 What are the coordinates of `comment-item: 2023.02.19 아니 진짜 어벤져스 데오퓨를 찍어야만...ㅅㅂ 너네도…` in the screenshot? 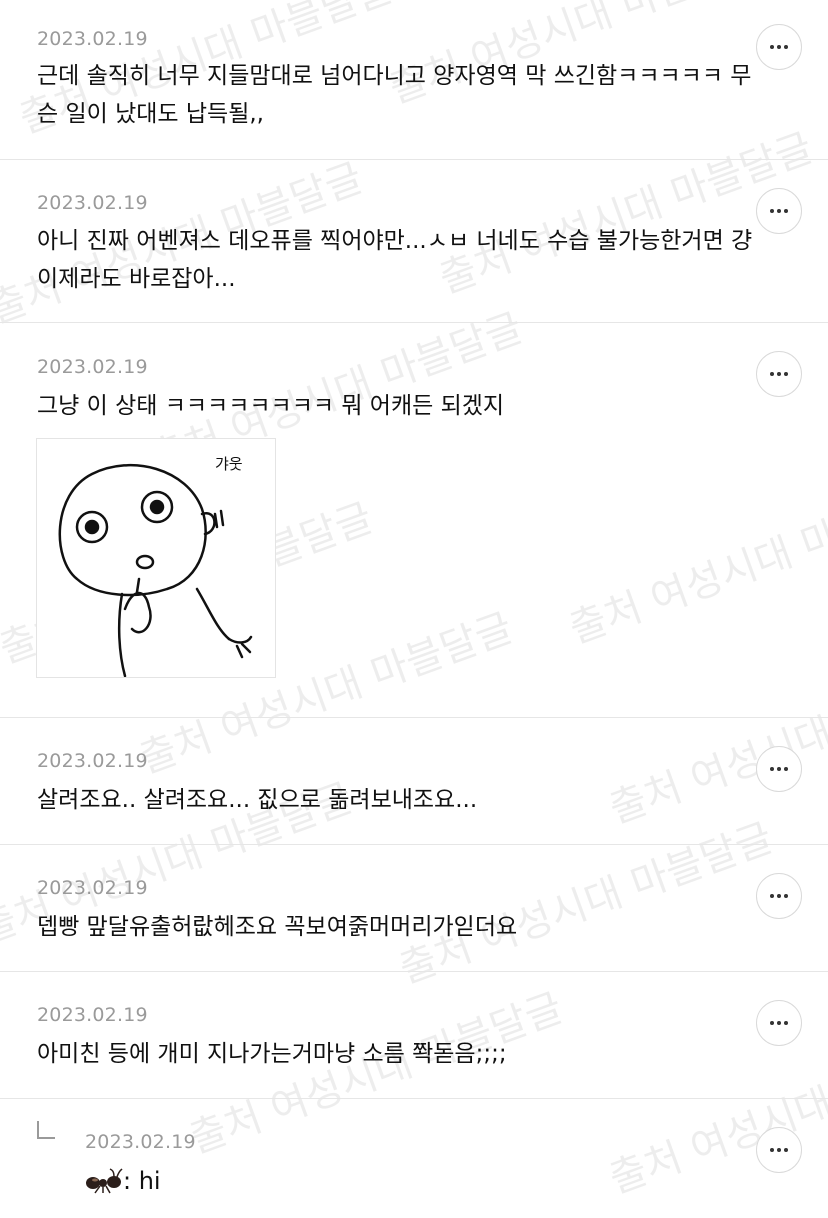 It's located at (414, 241).